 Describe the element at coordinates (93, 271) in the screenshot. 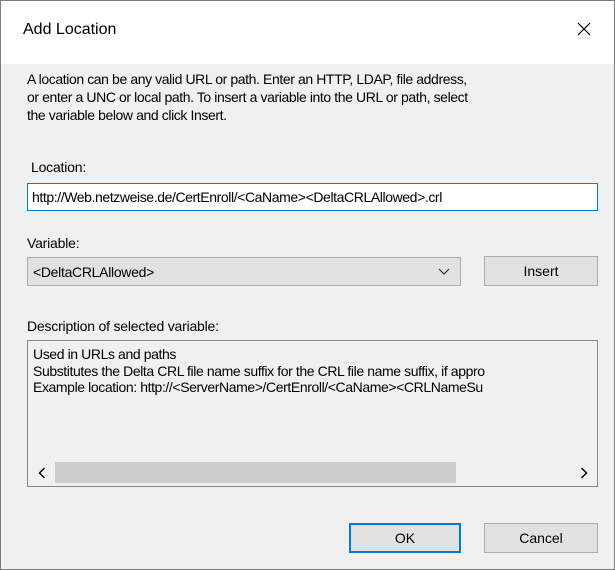

I see `variable-selected-value: <DeltaCRLAllowed>` at that location.